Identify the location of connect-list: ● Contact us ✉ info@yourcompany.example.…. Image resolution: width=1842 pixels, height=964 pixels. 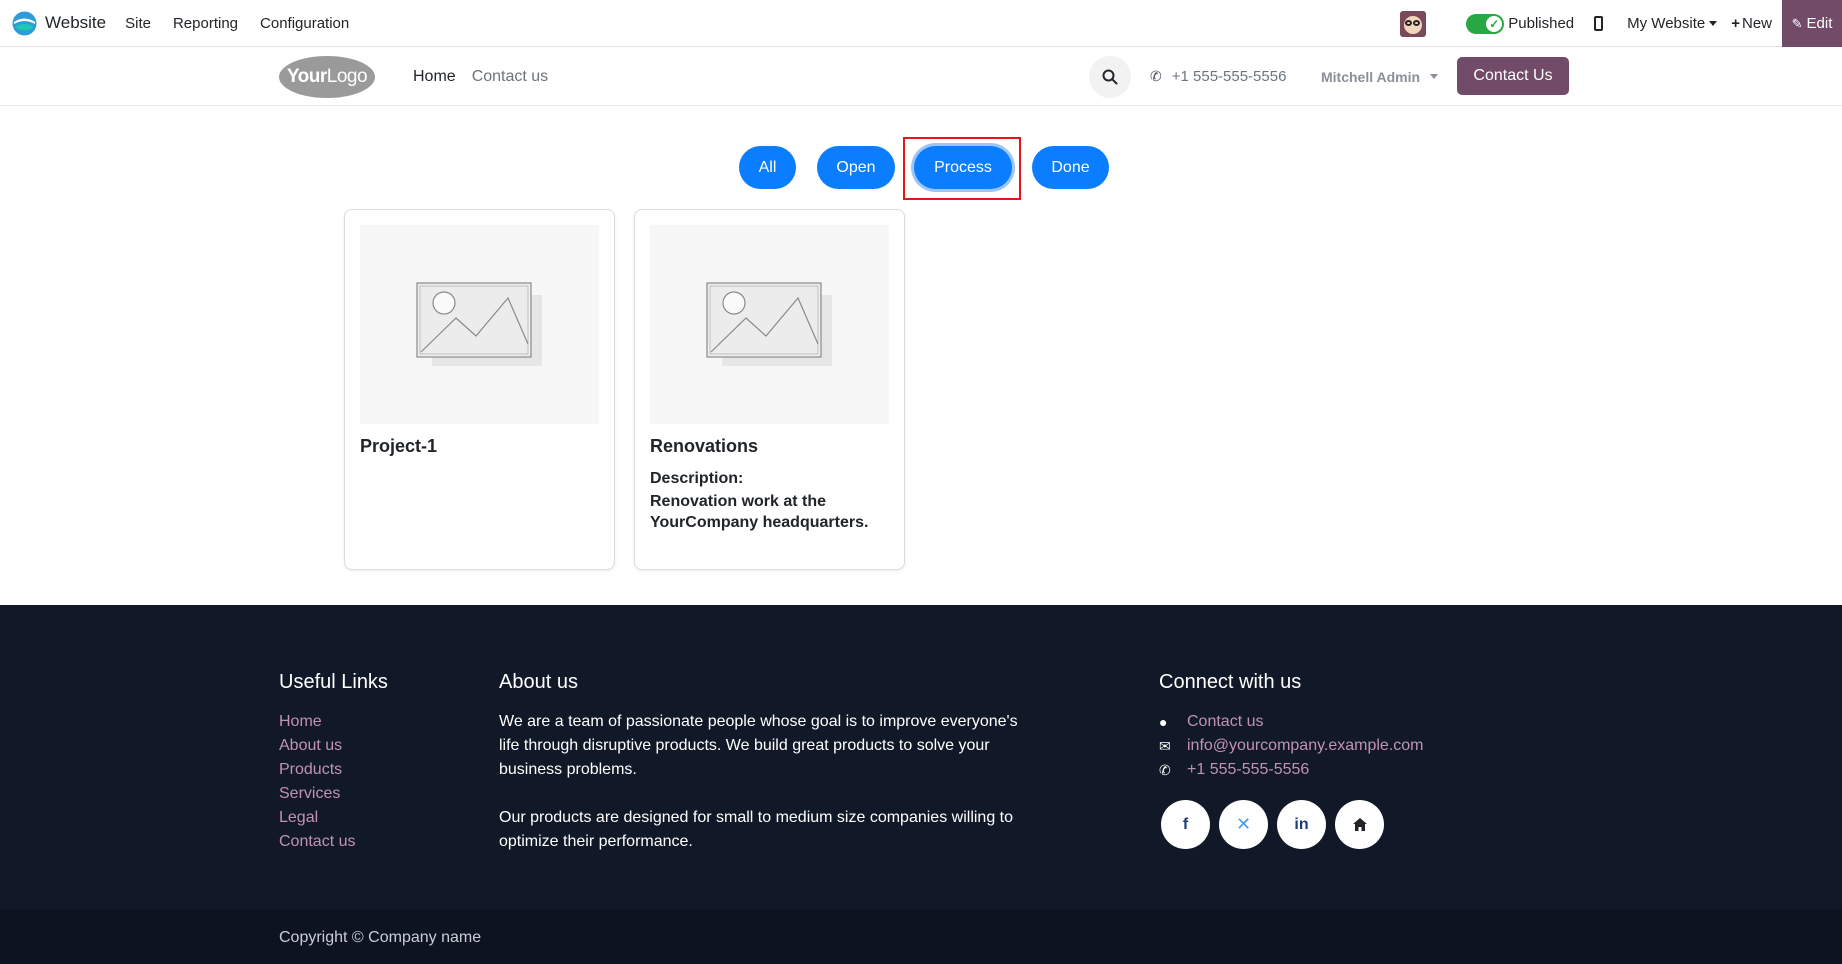
(1291, 746).